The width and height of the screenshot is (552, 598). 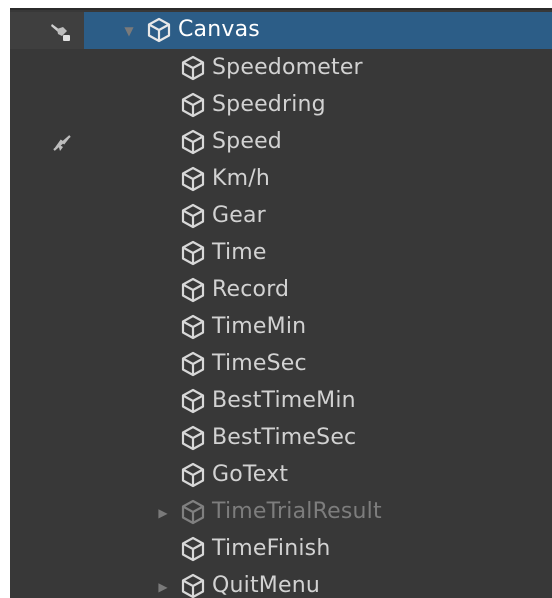 What do you see at coordinates (281, 179) in the screenshot?
I see `tree-row-km-h: Km/h` at bounding box center [281, 179].